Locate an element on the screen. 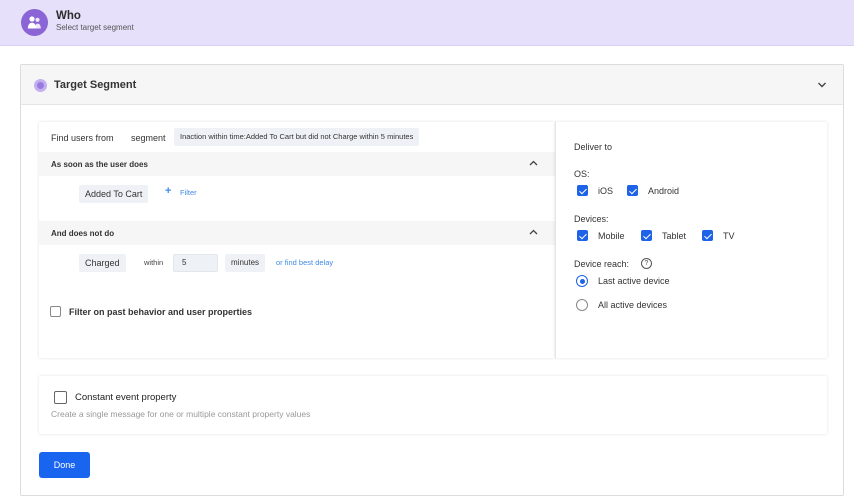 The width and height of the screenshot is (854, 500). who-header: Who Select target segment is located at coordinates (427, 23).